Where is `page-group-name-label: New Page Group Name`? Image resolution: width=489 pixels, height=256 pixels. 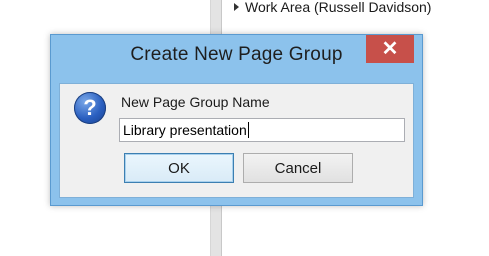 page-group-name-label: New Page Group Name is located at coordinates (195, 102).